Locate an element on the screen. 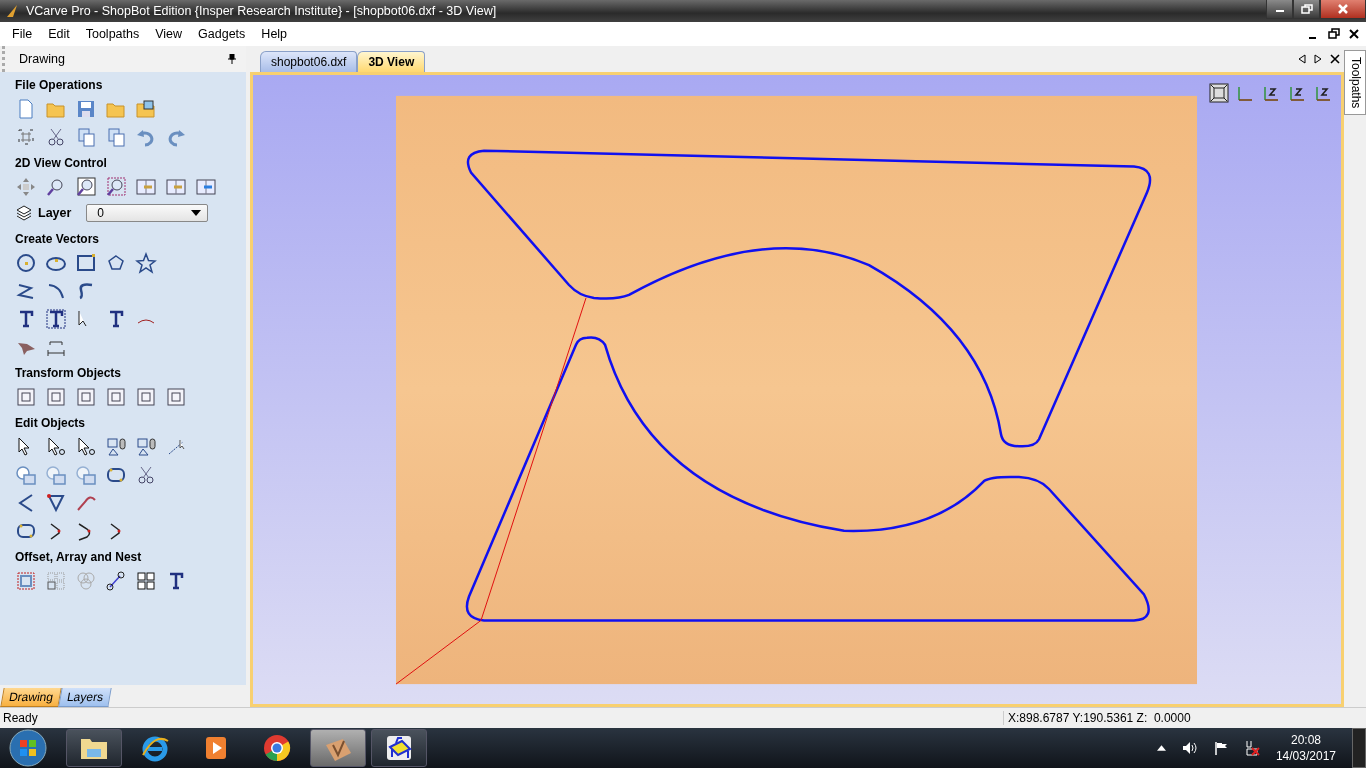 Image resolution: width=1366 pixels, height=768 pixels. speaker-icon is located at coordinates (1189, 748).